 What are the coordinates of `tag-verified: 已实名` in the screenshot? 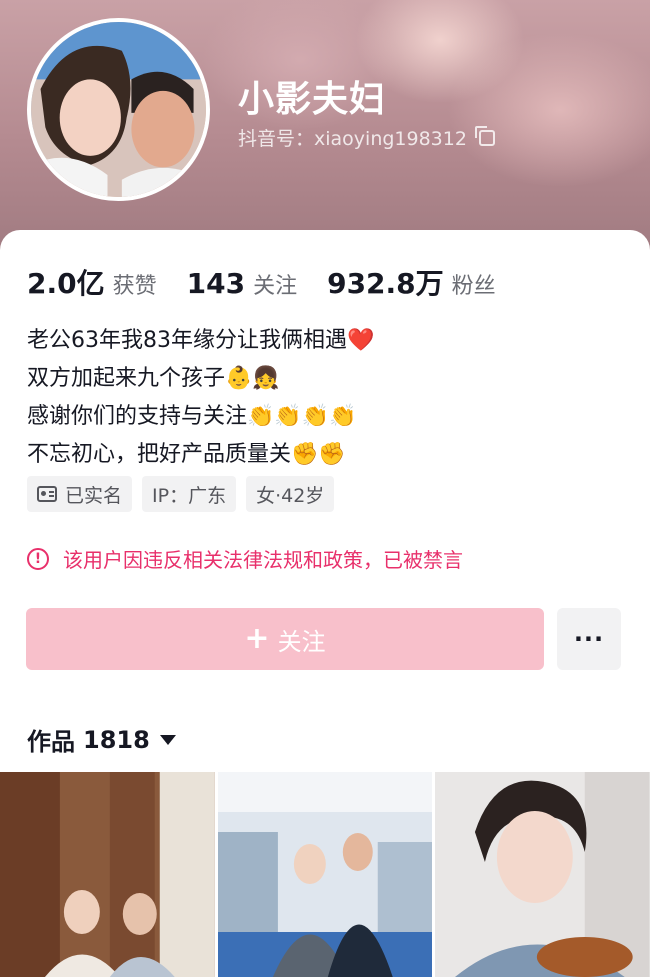 It's located at (80, 494).